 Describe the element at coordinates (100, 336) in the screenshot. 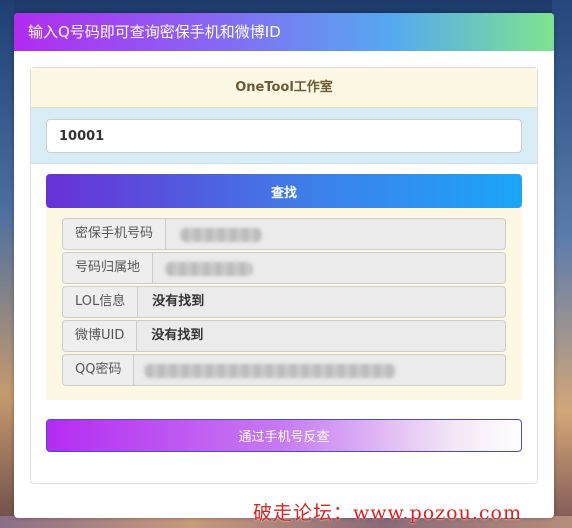

I see `result-label: 微博UID` at that location.